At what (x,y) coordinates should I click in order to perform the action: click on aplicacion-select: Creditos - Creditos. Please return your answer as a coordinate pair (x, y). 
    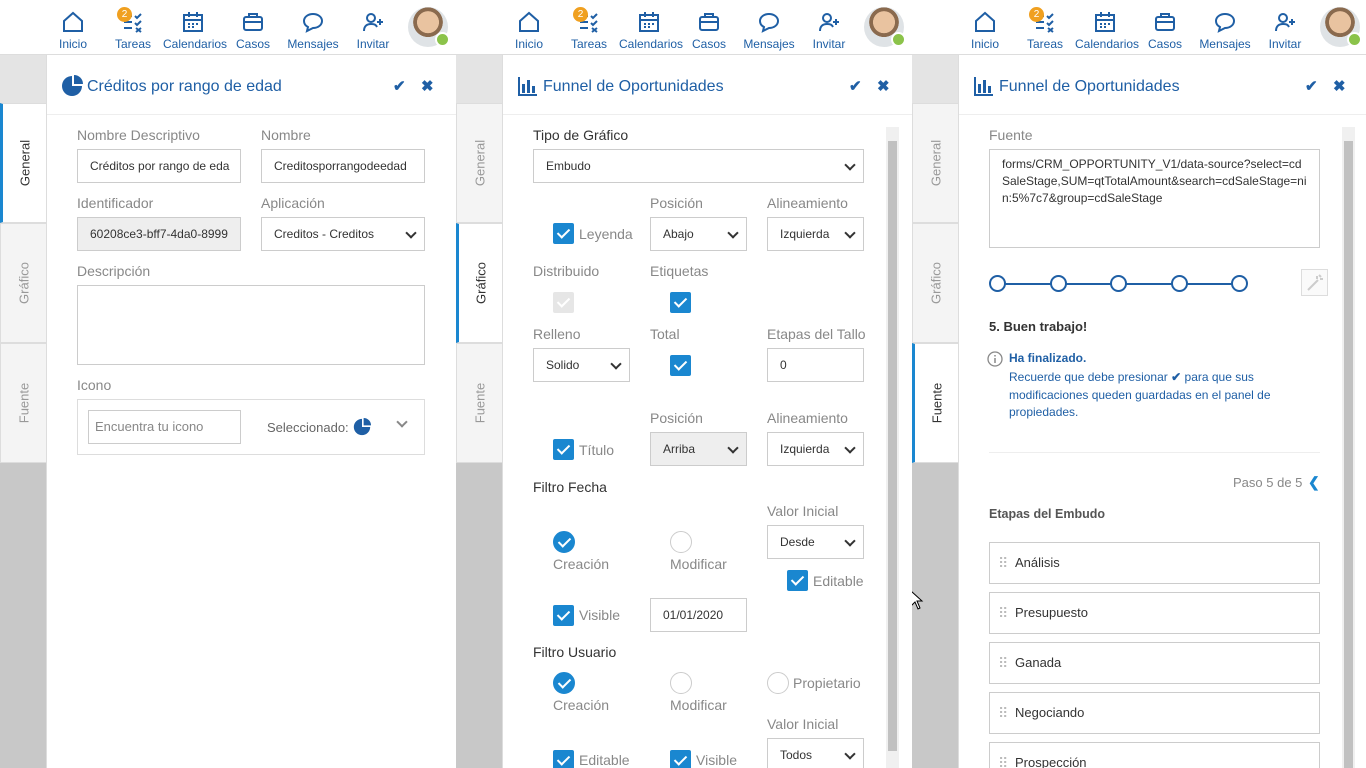
    Looking at the image, I should click on (343, 234).